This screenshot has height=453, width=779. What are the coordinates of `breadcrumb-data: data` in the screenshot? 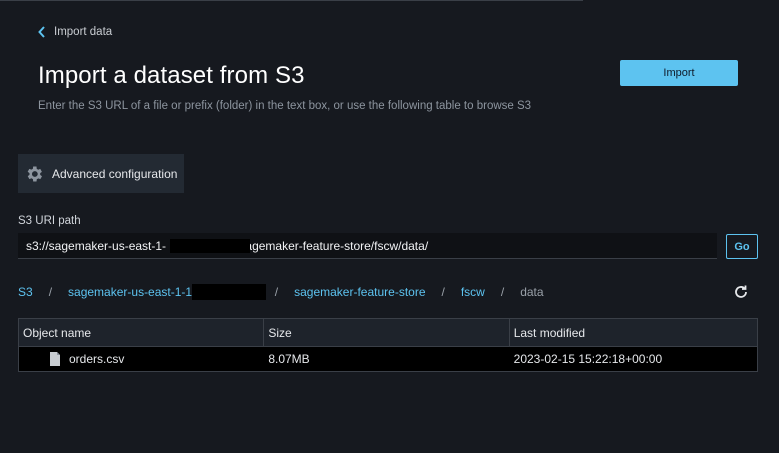 It's located at (532, 292).